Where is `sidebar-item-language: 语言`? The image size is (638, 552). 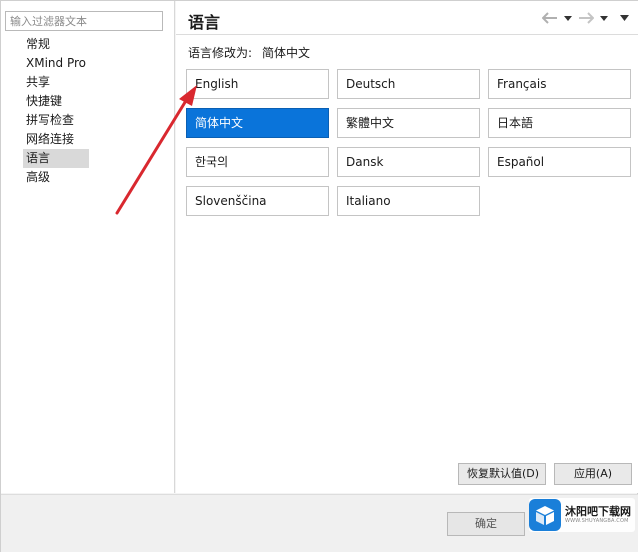 sidebar-item-language: 语言 is located at coordinates (56, 158).